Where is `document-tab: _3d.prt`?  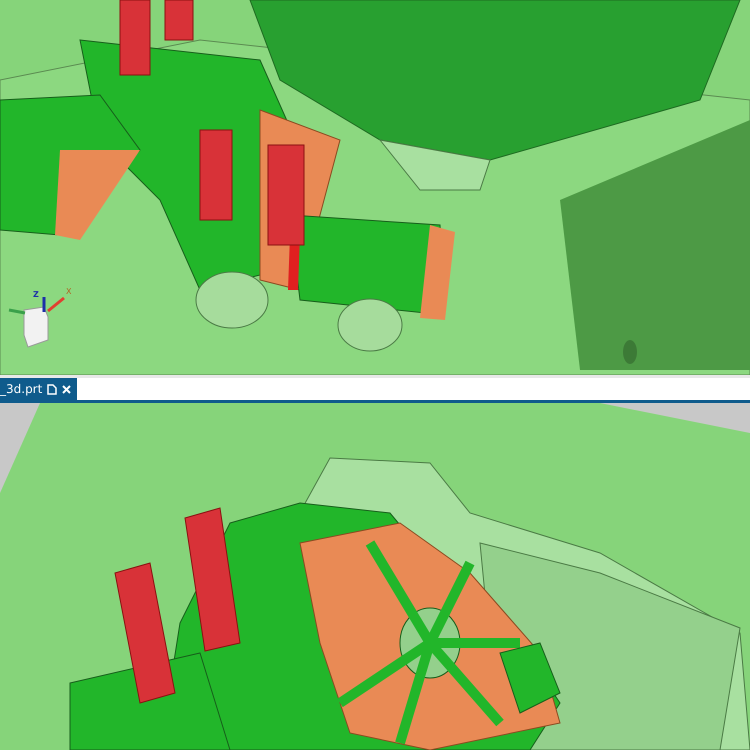 document-tab: _3d.prt is located at coordinates (39, 389).